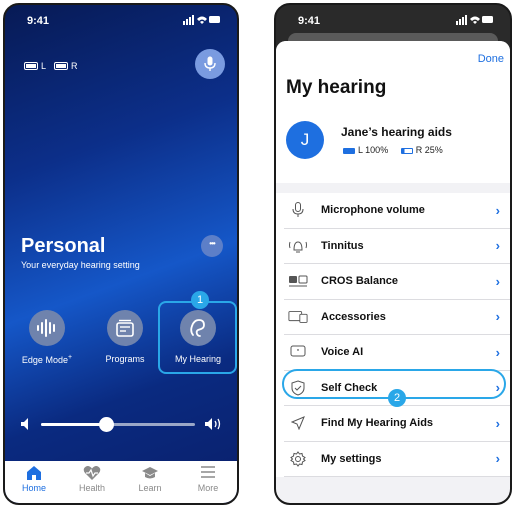 This screenshot has height=508, width=514. Describe the element at coordinates (298, 317) in the screenshot. I see `accessories-icon` at that location.